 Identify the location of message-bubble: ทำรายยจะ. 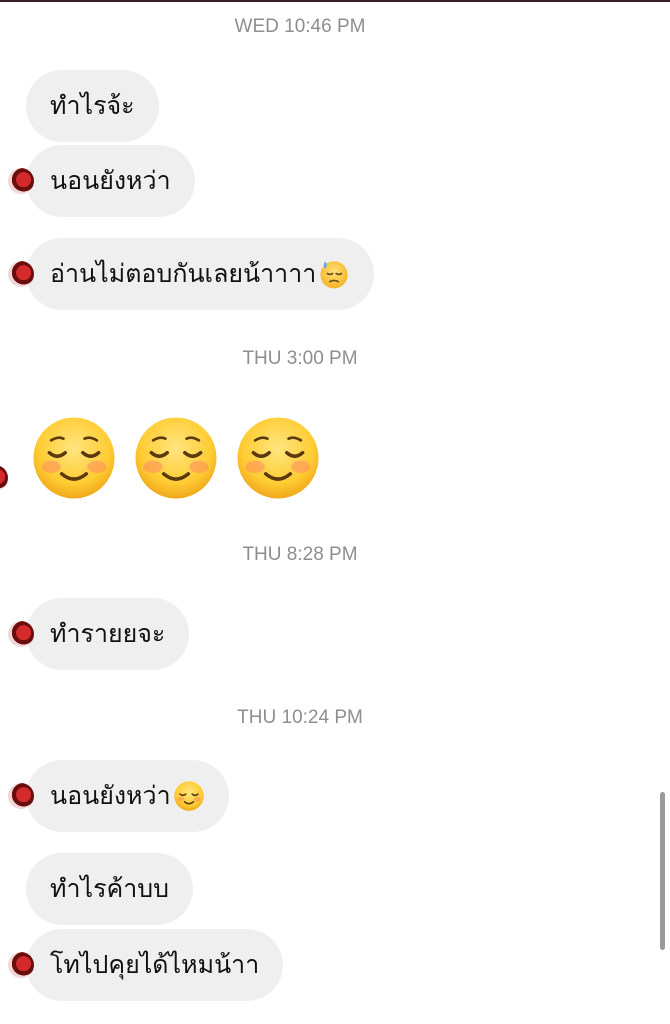
(99, 634).